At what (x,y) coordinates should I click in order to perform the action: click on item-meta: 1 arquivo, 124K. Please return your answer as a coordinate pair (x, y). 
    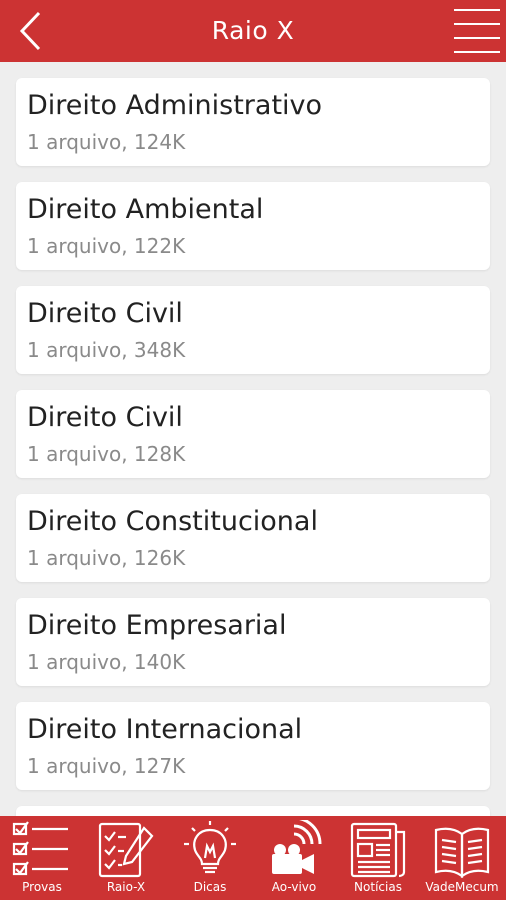
    Looking at the image, I should click on (106, 142).